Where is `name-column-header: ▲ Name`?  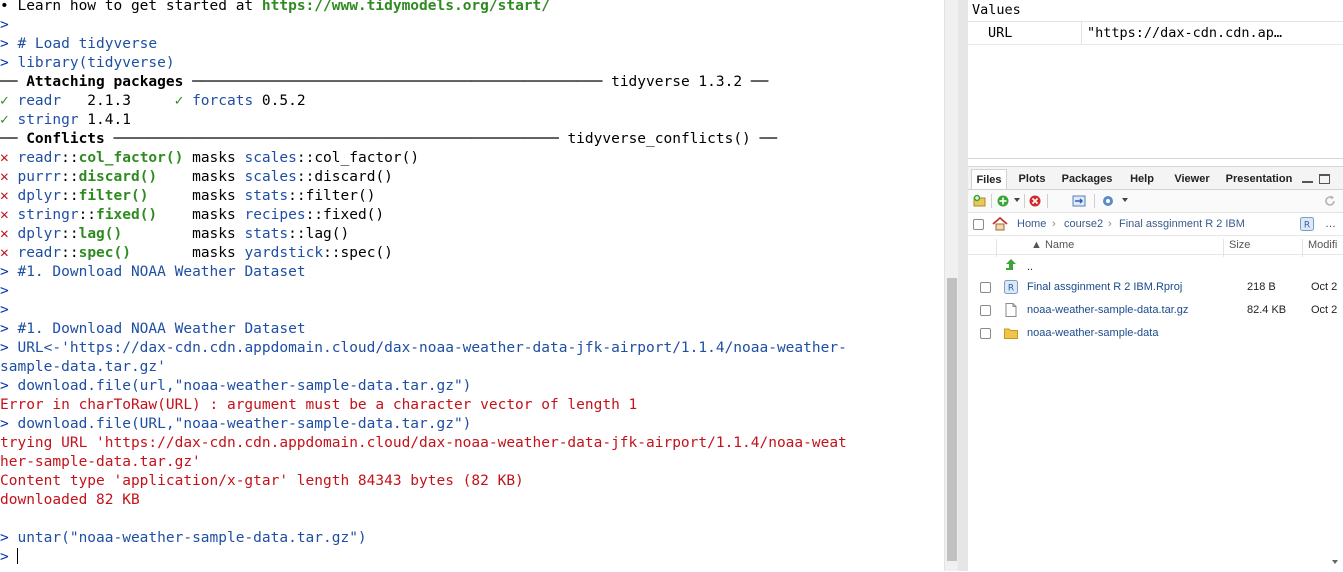 name-column-header: ▲ Name is located at coordinates (1052, 245).